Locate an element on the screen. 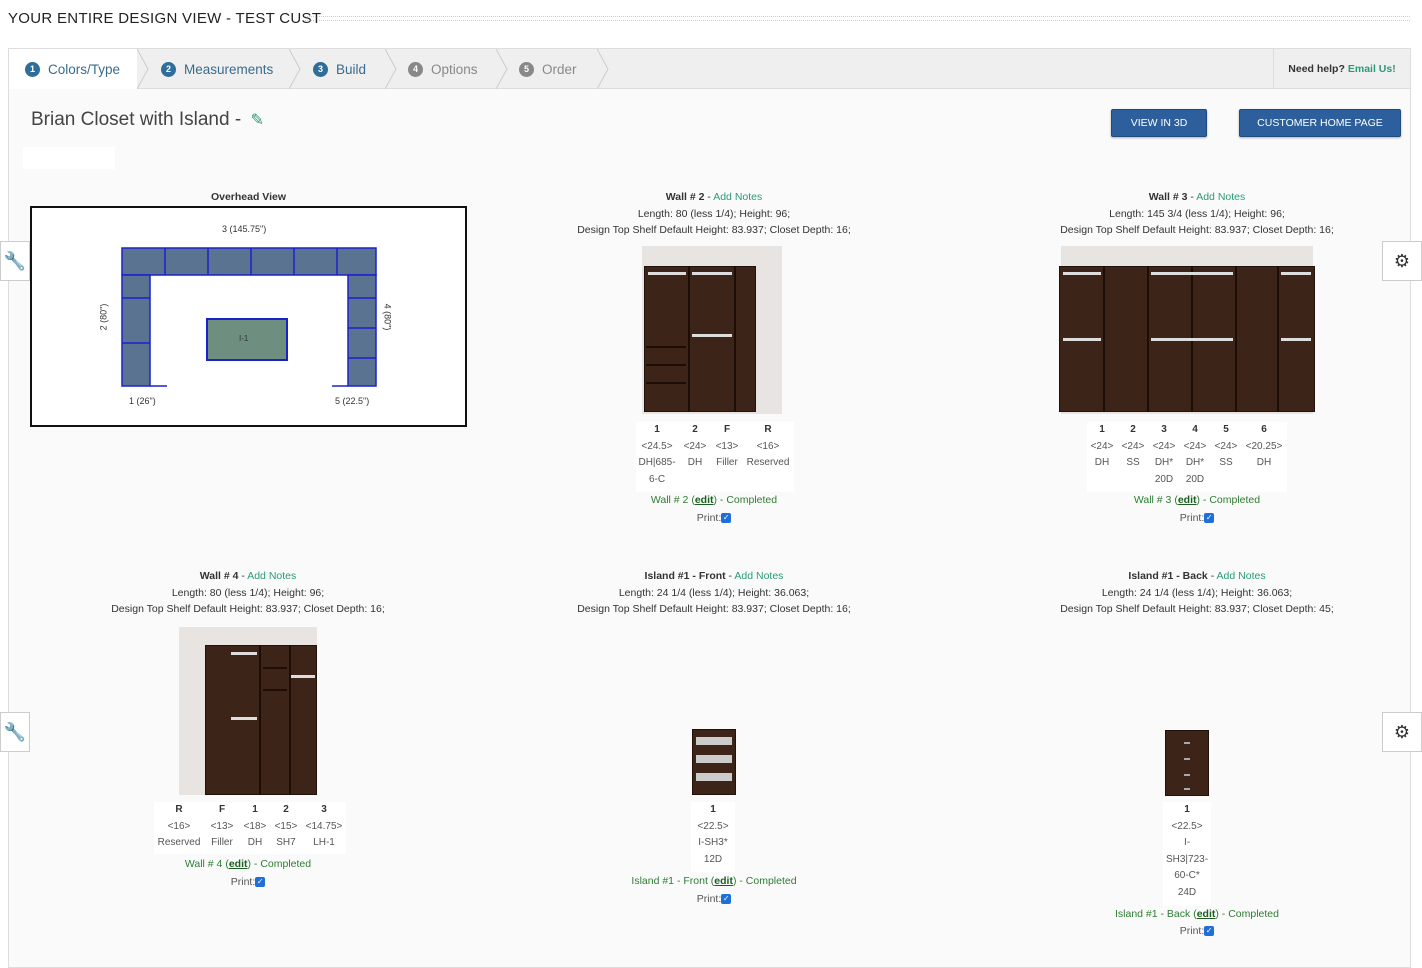 The image size is (1422, 968). wall-4-status: Wall # 4 (edit) - Completed is located at coordinates (248, 864).